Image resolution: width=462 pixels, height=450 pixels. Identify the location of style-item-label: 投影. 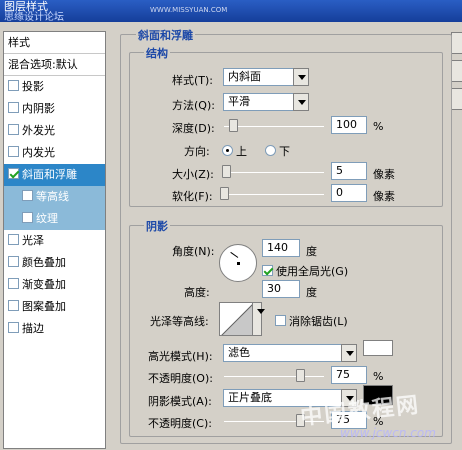
(33, 86).